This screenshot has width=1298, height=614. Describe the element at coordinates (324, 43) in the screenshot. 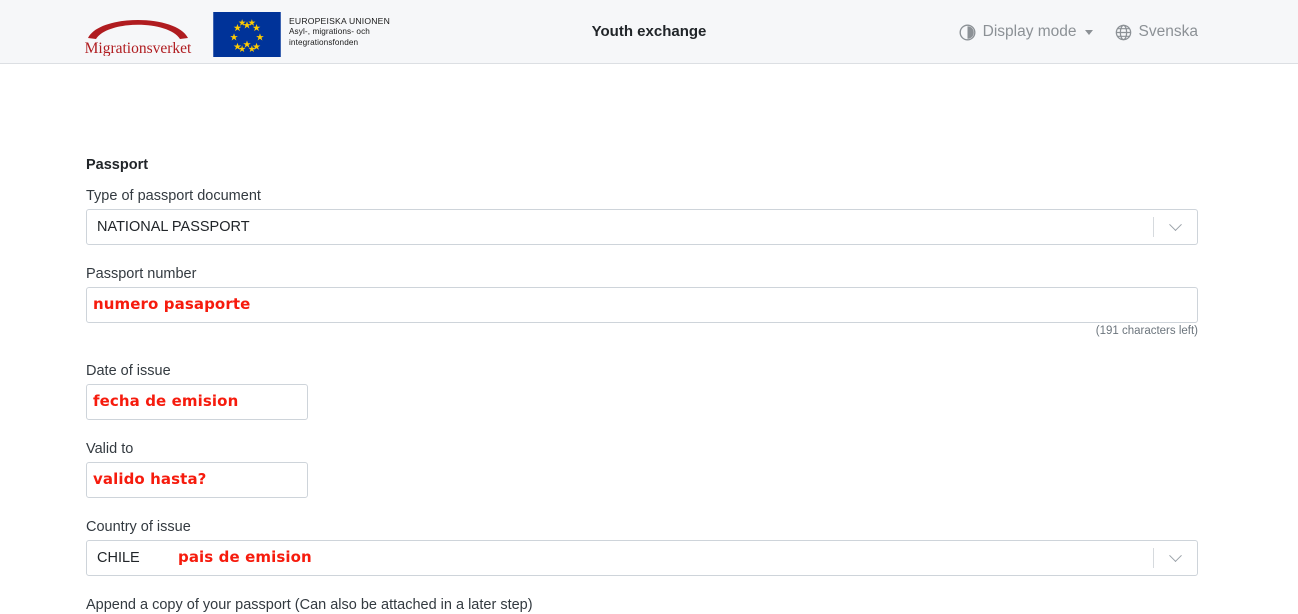

I see `eu-logo-line3: integrationsfonden` at that location.